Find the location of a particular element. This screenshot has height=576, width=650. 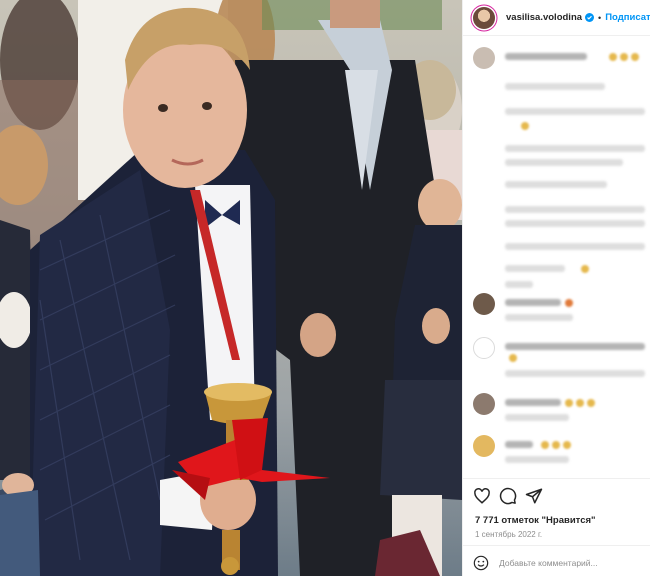

author-avatar is located at coordinates (484, 17).